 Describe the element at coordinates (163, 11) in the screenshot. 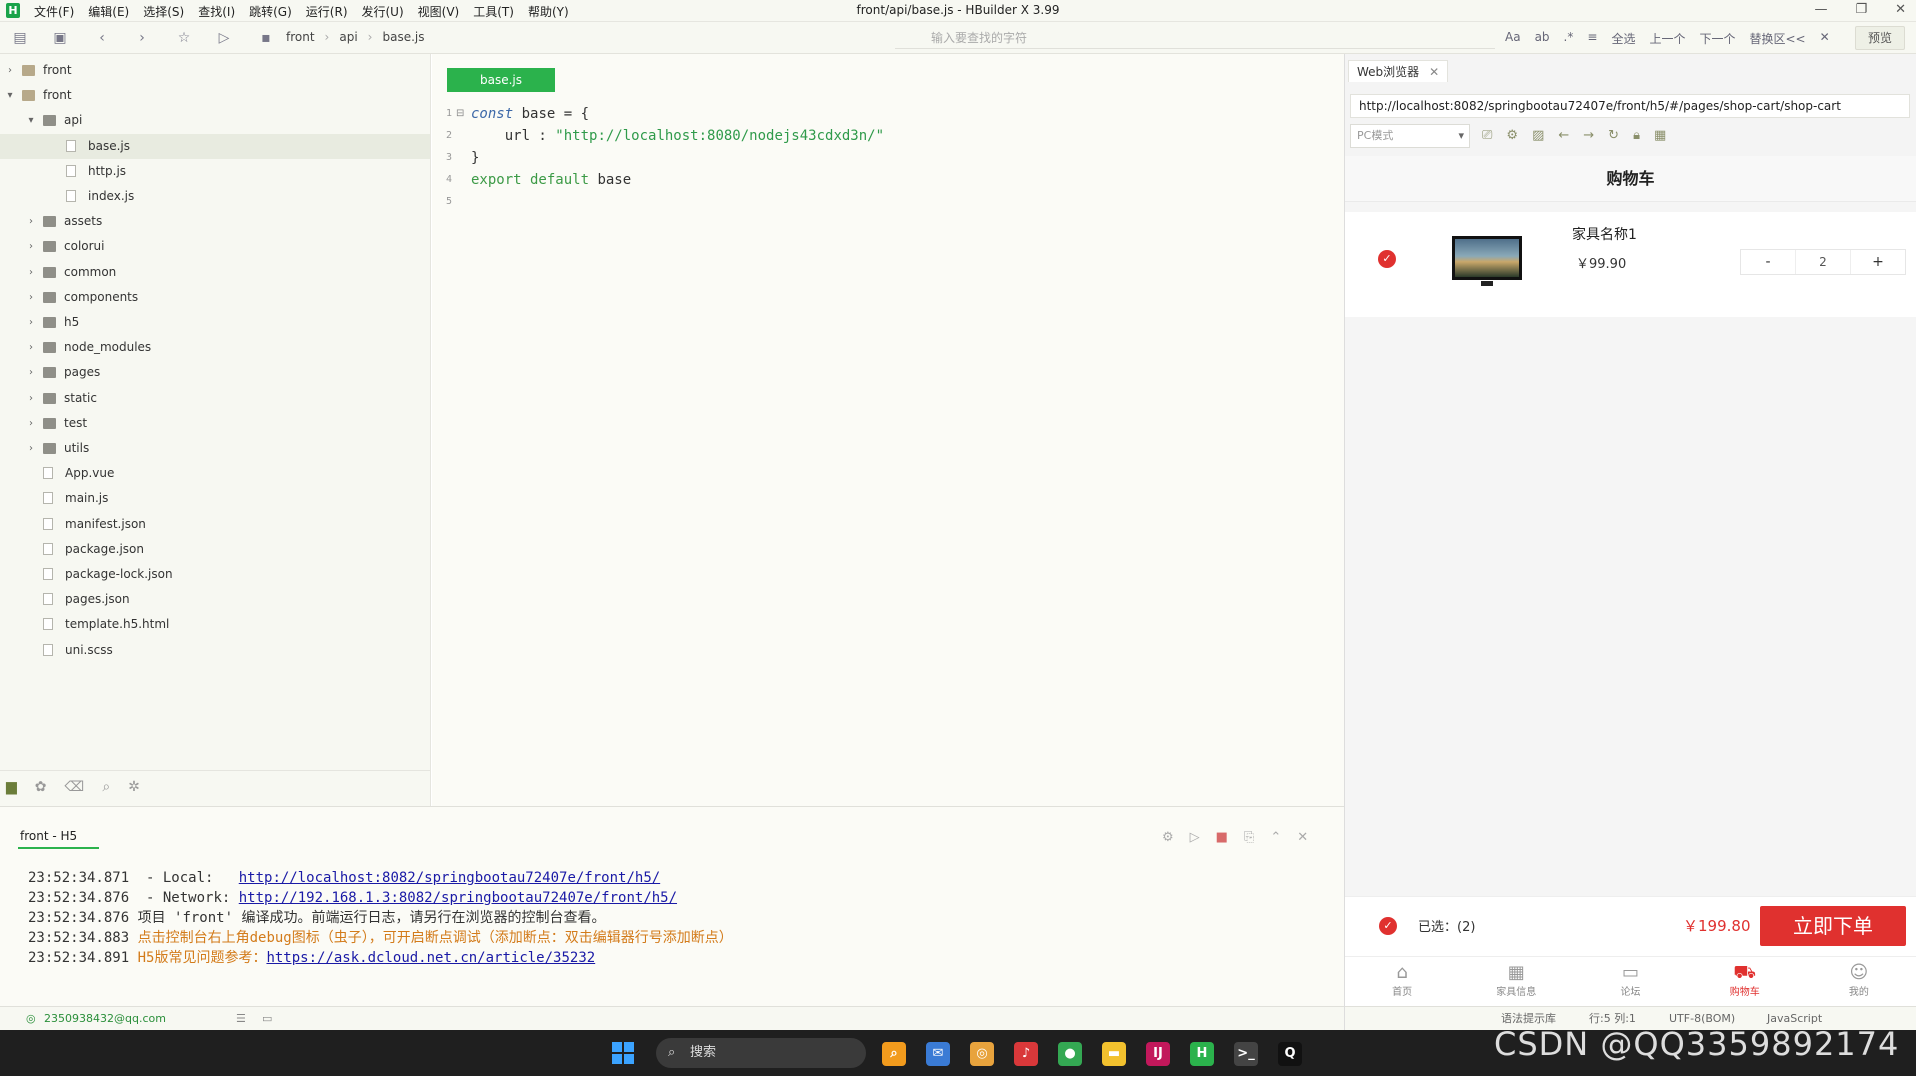

I see `menu-item: 选择(S)` at that location.